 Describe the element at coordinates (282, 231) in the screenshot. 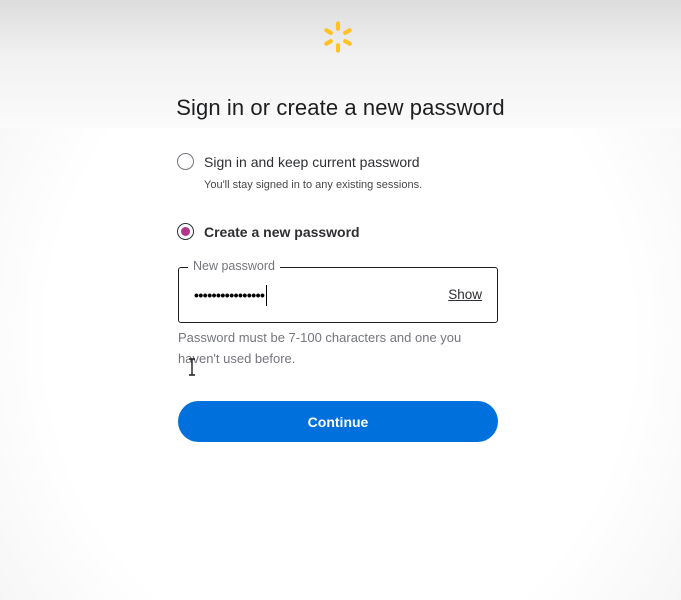

I see `option-create-password-label: Create a new password` at that location.